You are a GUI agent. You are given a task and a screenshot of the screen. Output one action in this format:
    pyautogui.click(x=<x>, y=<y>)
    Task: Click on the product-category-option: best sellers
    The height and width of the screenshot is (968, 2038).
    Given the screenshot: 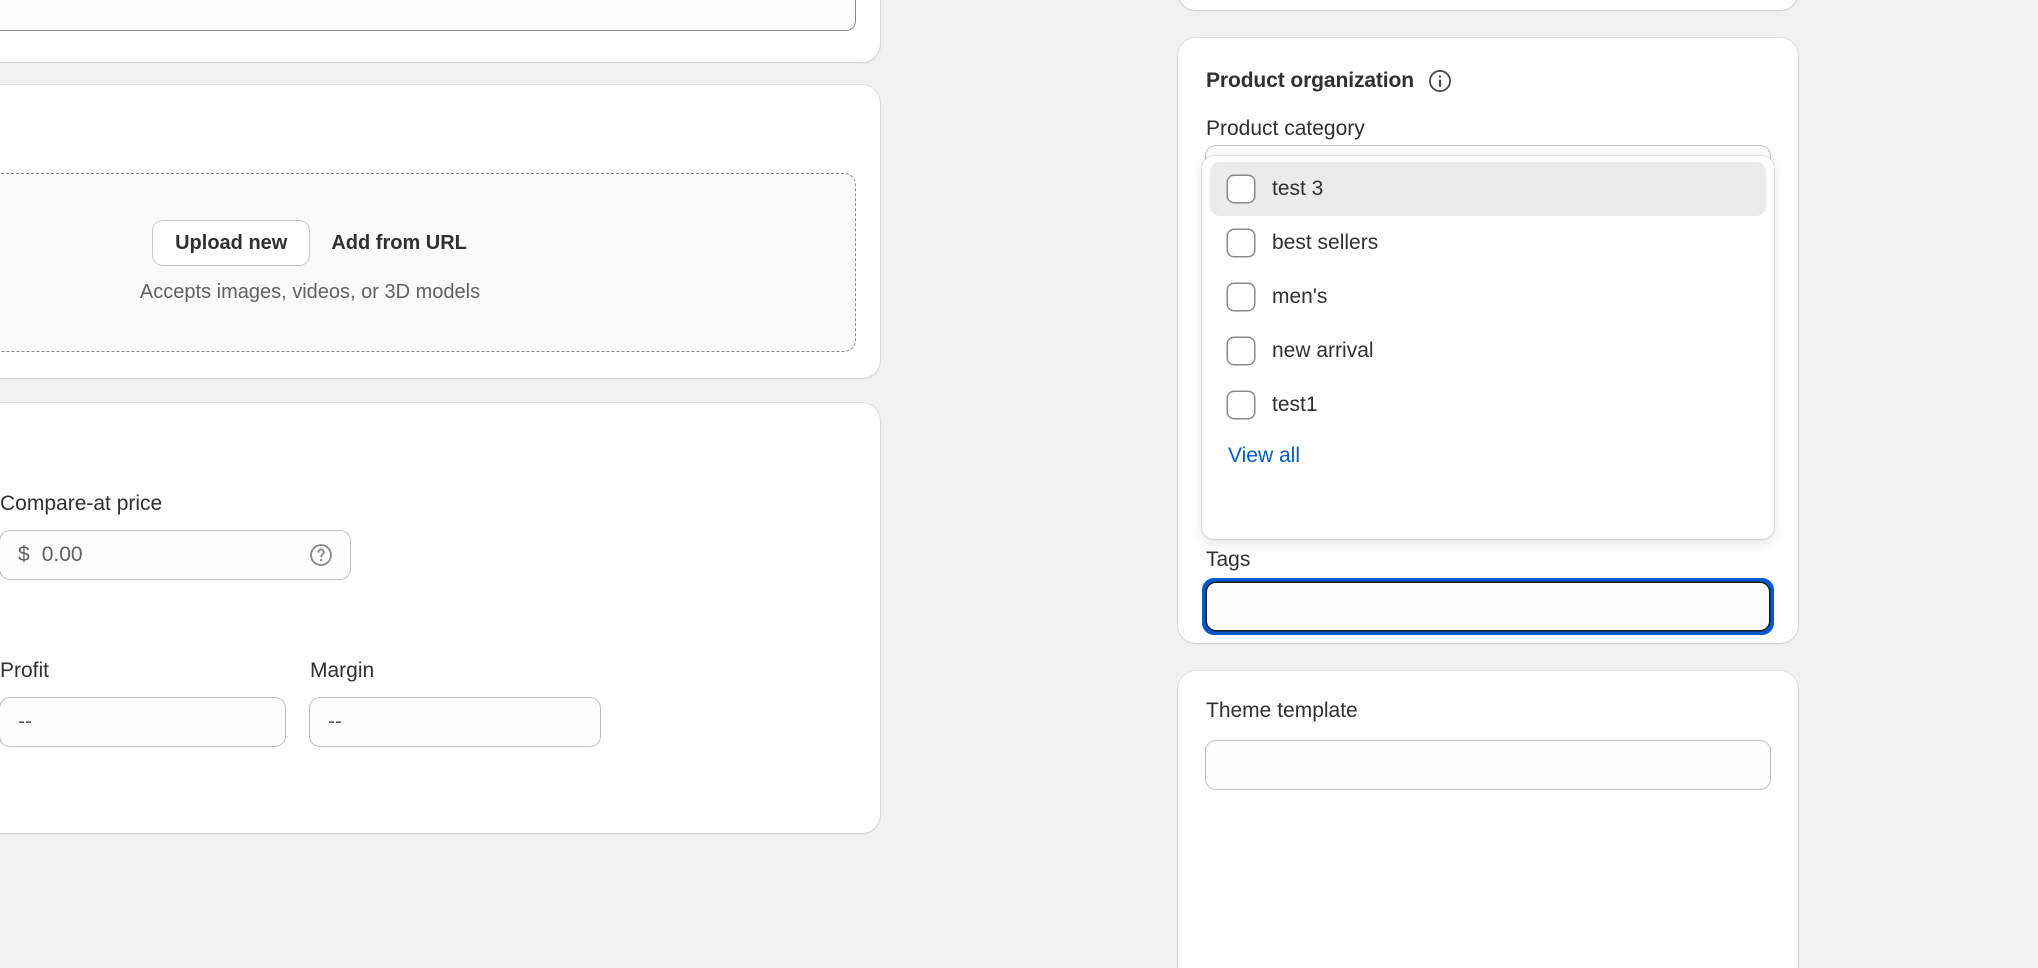 What is the action you would take?
    pyautogui.click(x=1488, y=243)
    